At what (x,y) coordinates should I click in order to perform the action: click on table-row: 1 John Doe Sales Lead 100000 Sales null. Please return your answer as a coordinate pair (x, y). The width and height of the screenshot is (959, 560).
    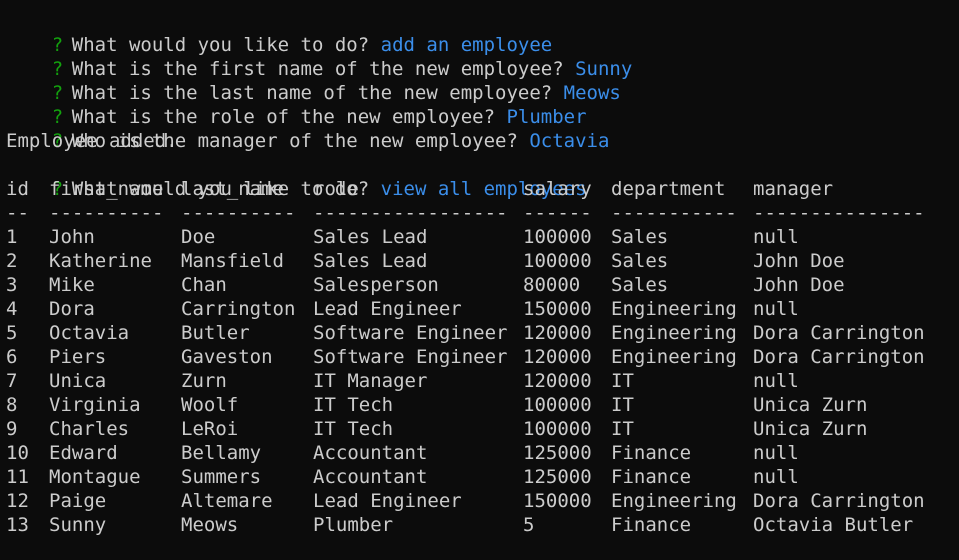
    Looking at the image, I should click on (479, 237).